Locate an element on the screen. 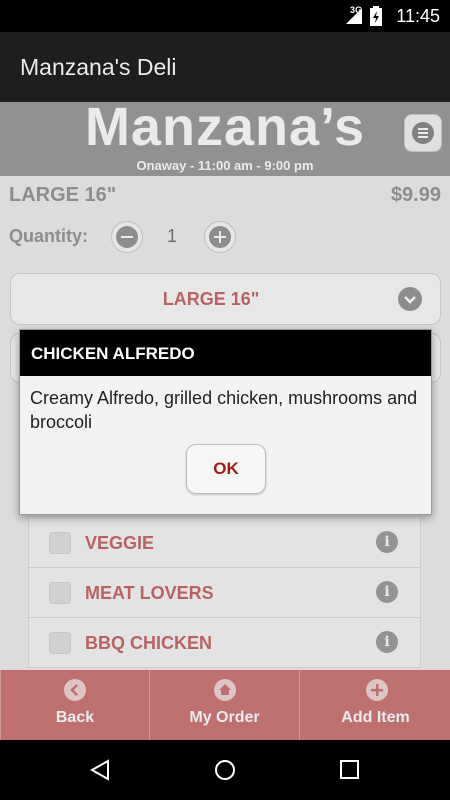 Image resolution: width=450 pixels, height=800 pixels. ok-label: OK is located at coordinates (226, 468).